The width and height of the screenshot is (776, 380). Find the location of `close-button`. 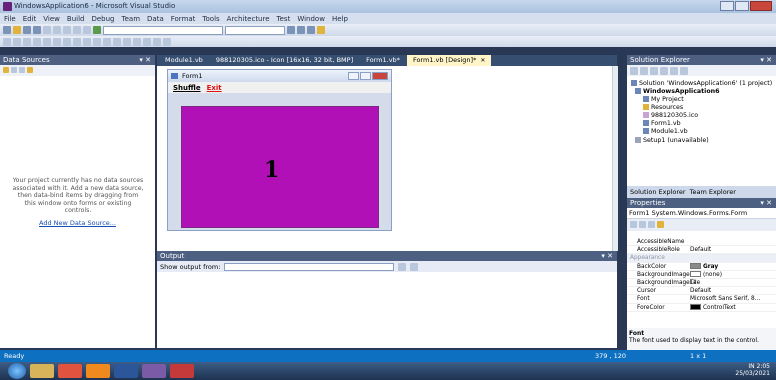

close-button is located at coordinates (761, 6).